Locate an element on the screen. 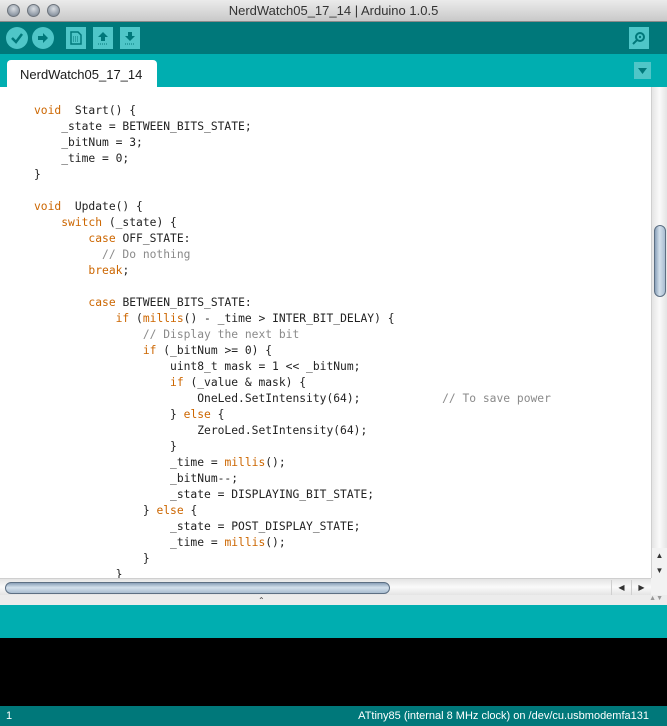 The image size is (667, 726). code-line: switch (_state) { is located at coordinates (292, 223).